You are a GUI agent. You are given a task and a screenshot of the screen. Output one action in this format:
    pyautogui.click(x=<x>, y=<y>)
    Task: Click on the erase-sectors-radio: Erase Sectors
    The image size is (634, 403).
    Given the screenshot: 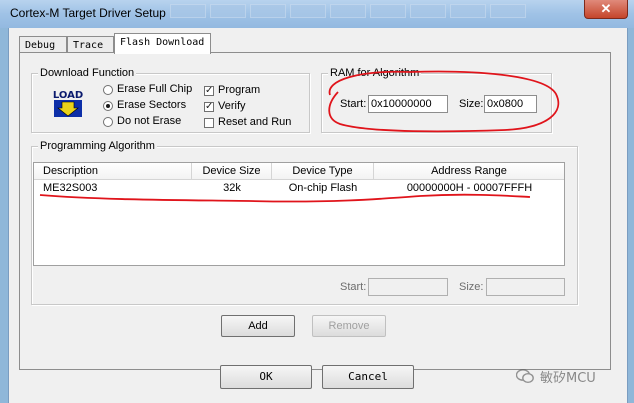 What is the action you would take?
    pyautogui.click(x=144, y=105)
    